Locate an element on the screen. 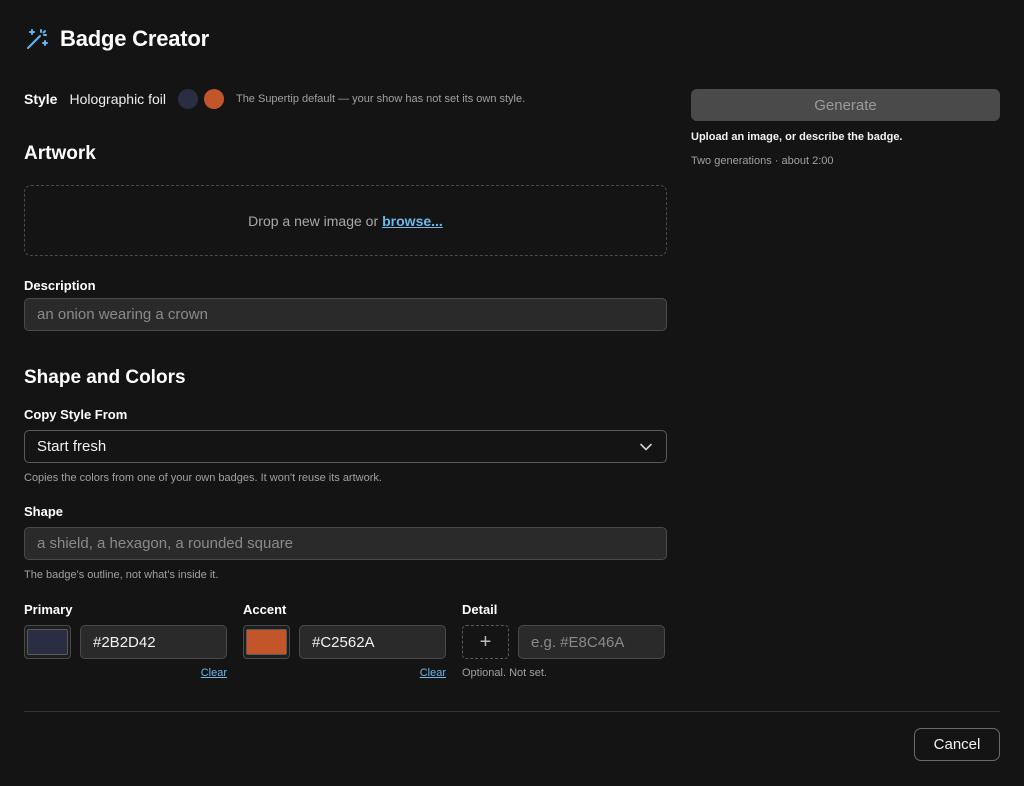  generate-hint: Upload an image, or describe the badge. is located at coordinates (797, 137).